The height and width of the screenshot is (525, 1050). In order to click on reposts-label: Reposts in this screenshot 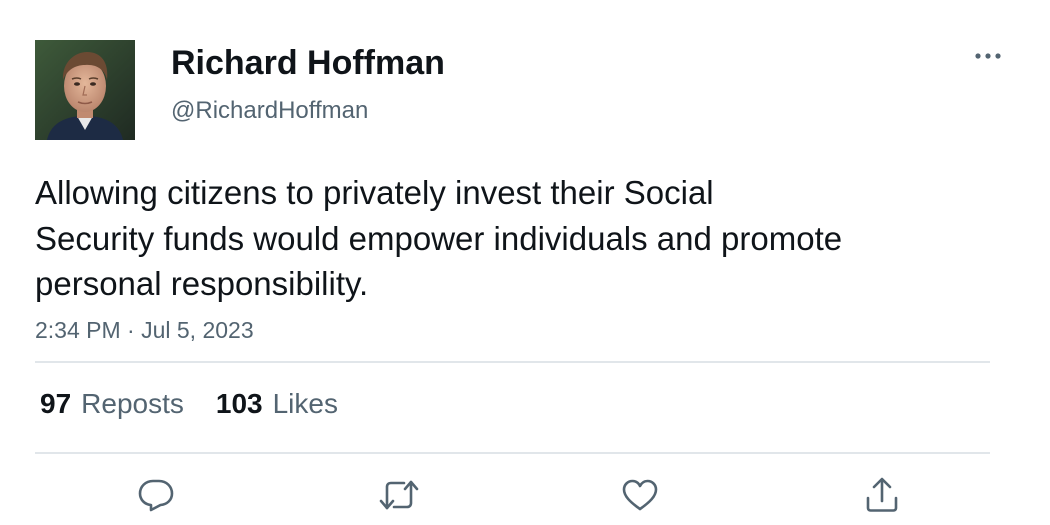, I will do `click(132, 403)`.